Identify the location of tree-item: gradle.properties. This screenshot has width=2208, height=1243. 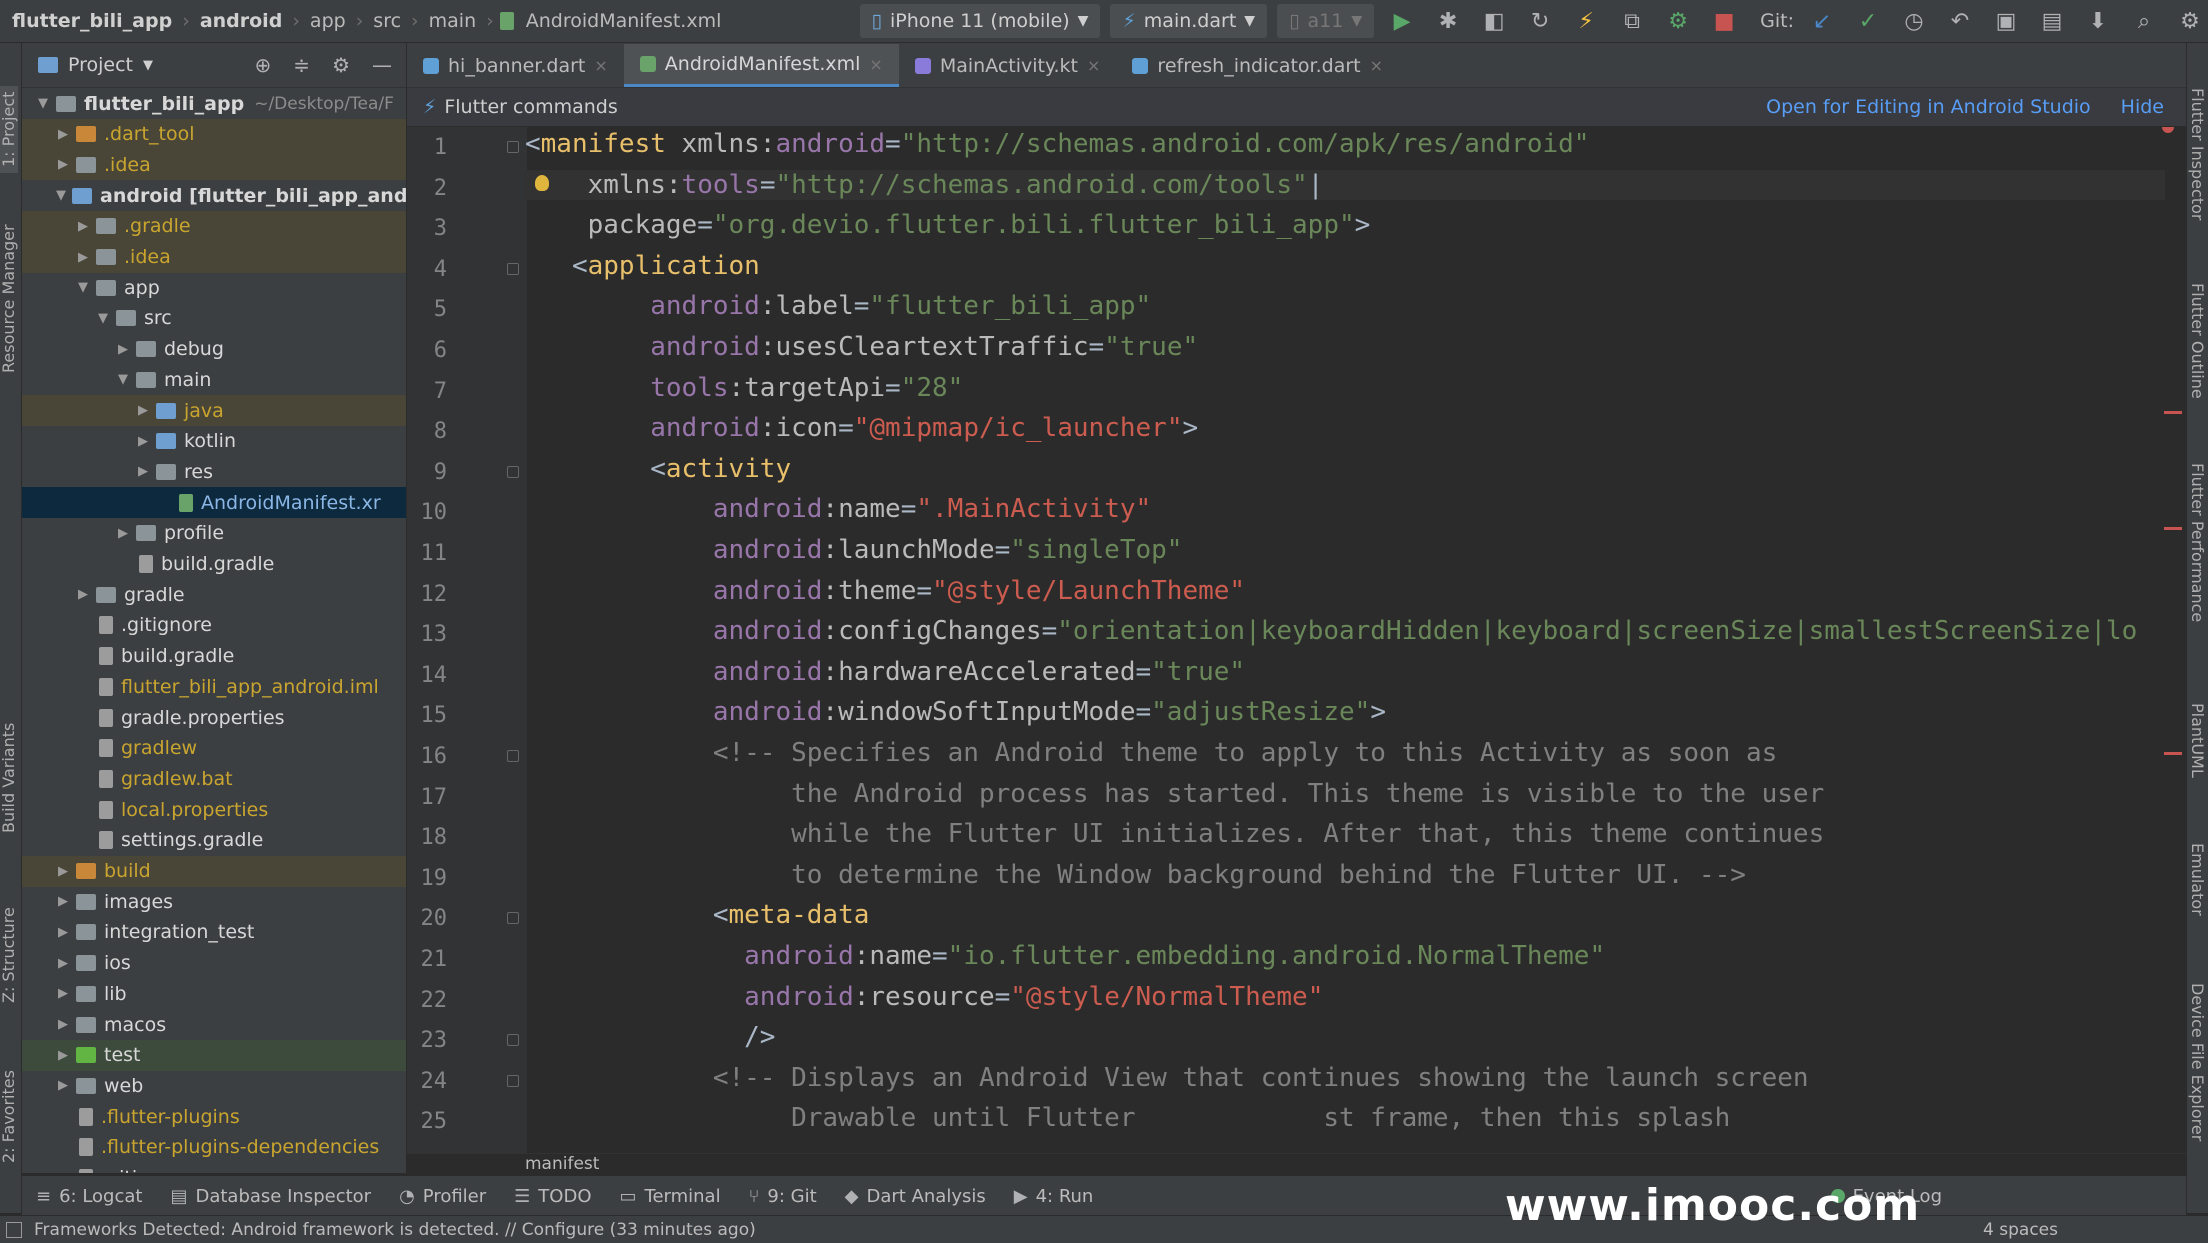
(214, 717).